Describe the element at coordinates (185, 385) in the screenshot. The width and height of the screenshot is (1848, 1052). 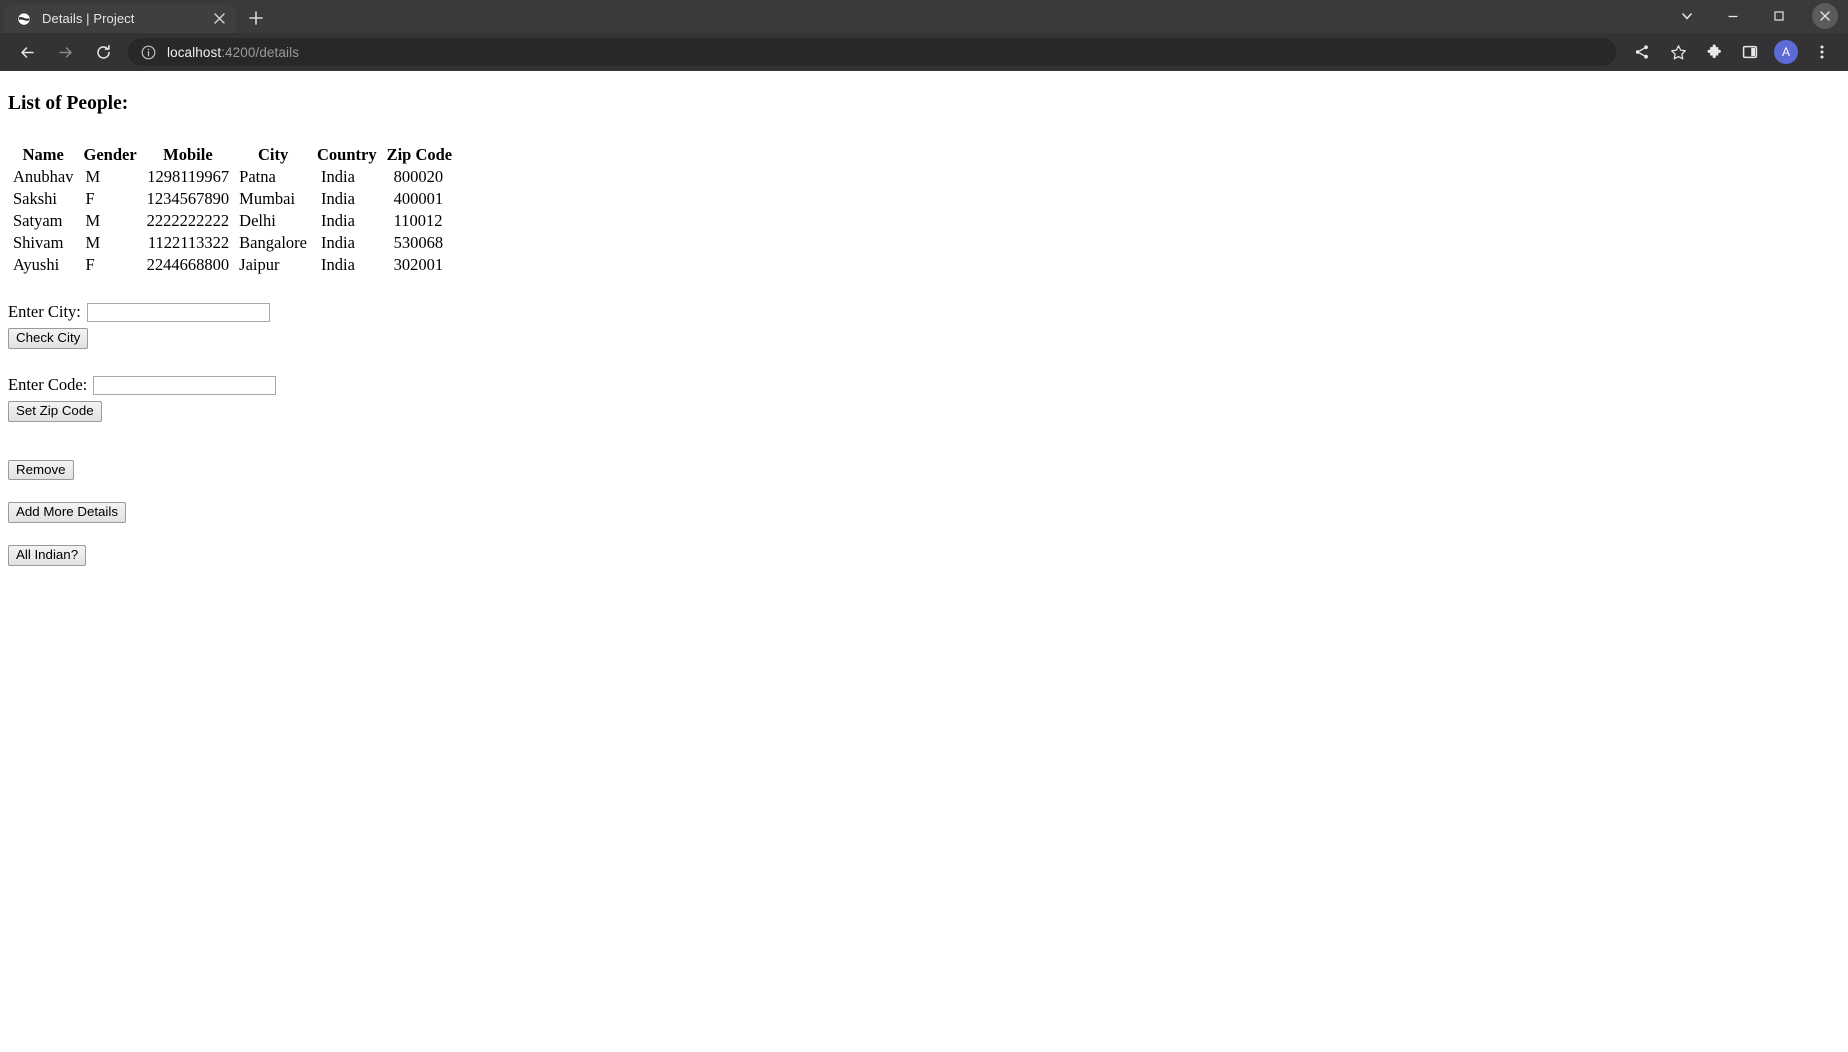
I see `code-input` at that location.